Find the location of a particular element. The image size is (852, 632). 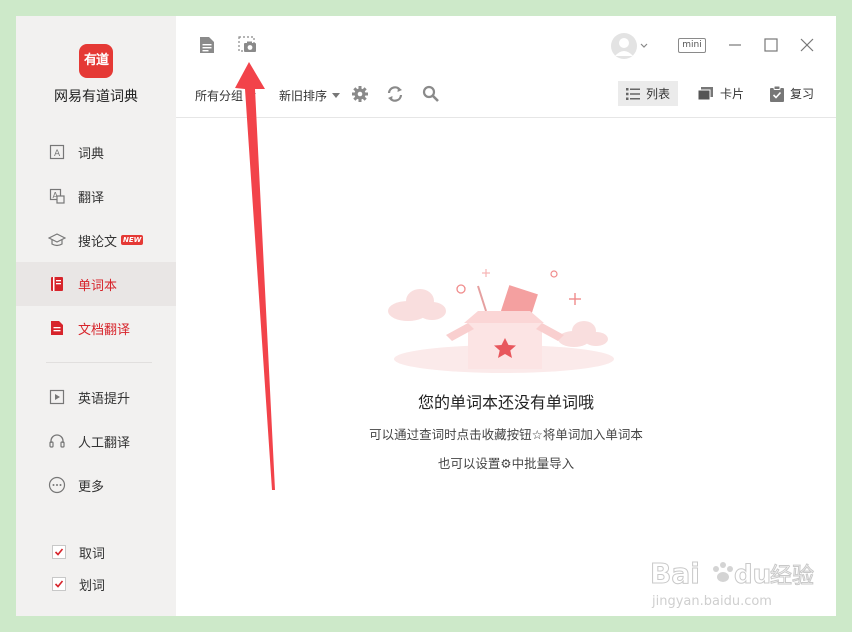

sidebar-item-human-translate: 人工翻译 is located at coordinates (96, 441).